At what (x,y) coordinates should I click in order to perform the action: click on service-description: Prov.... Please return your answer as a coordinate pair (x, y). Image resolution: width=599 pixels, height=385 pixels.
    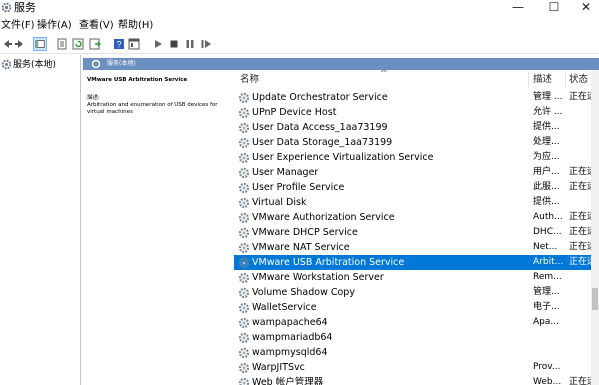
    Looking at the image, I should click on (547, 367).